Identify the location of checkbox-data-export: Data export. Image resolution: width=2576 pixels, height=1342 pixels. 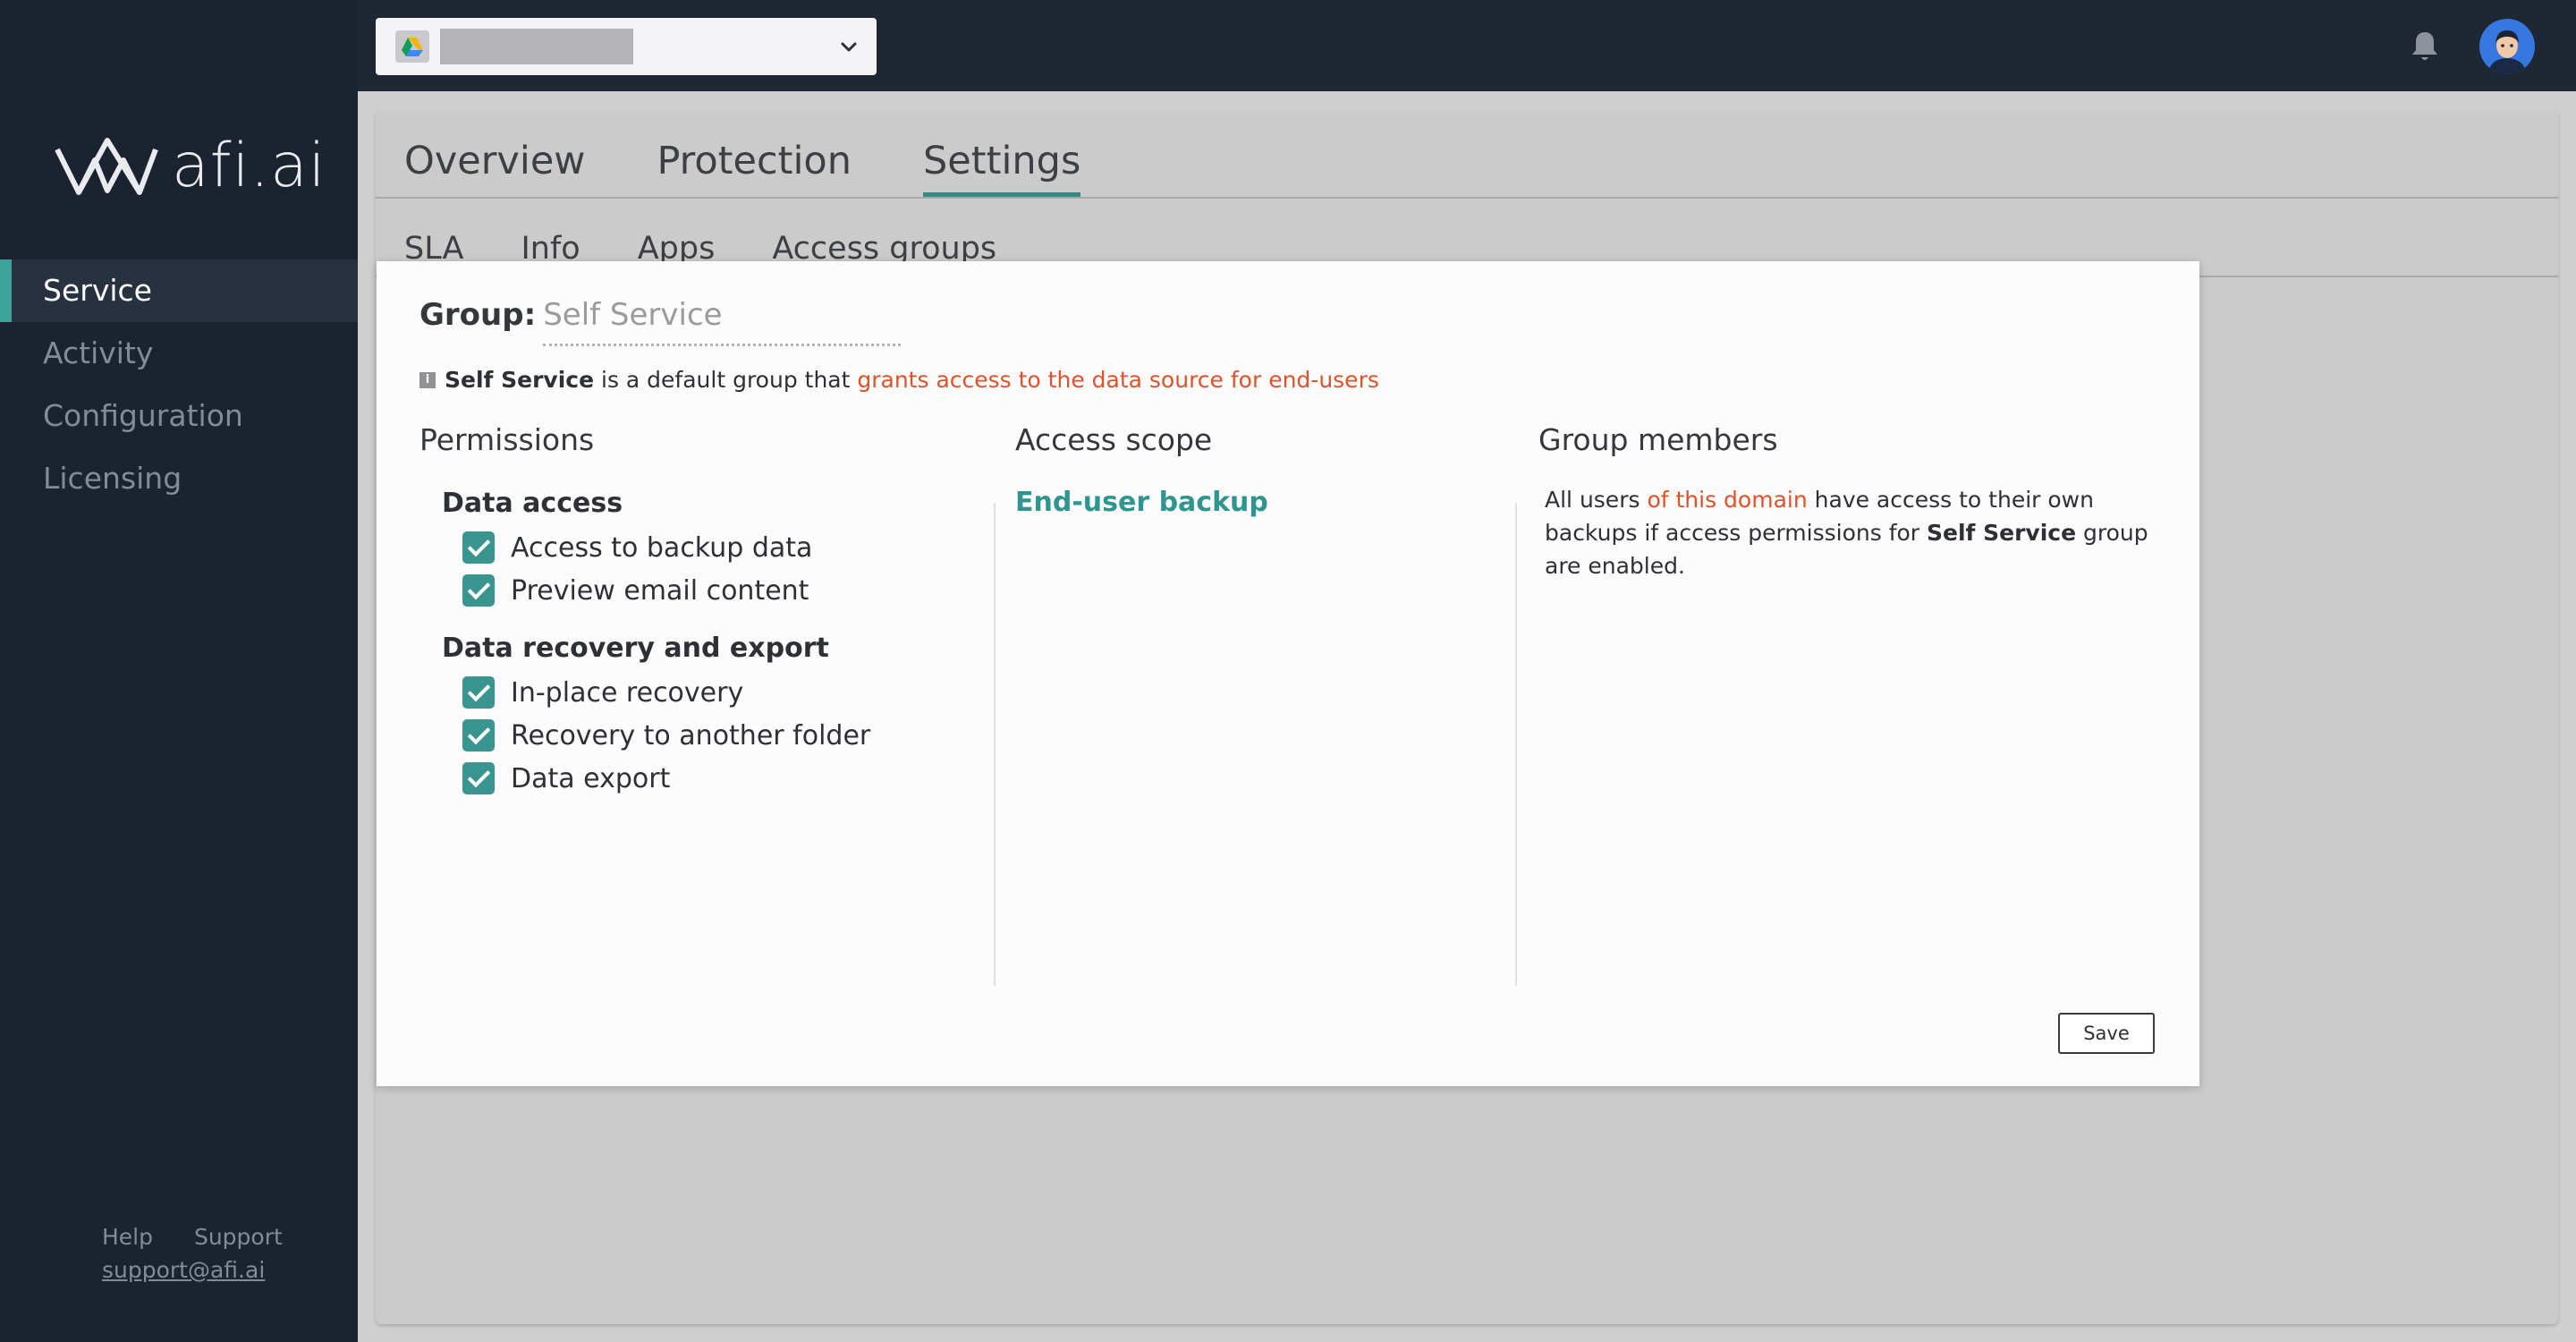
(566, 778).